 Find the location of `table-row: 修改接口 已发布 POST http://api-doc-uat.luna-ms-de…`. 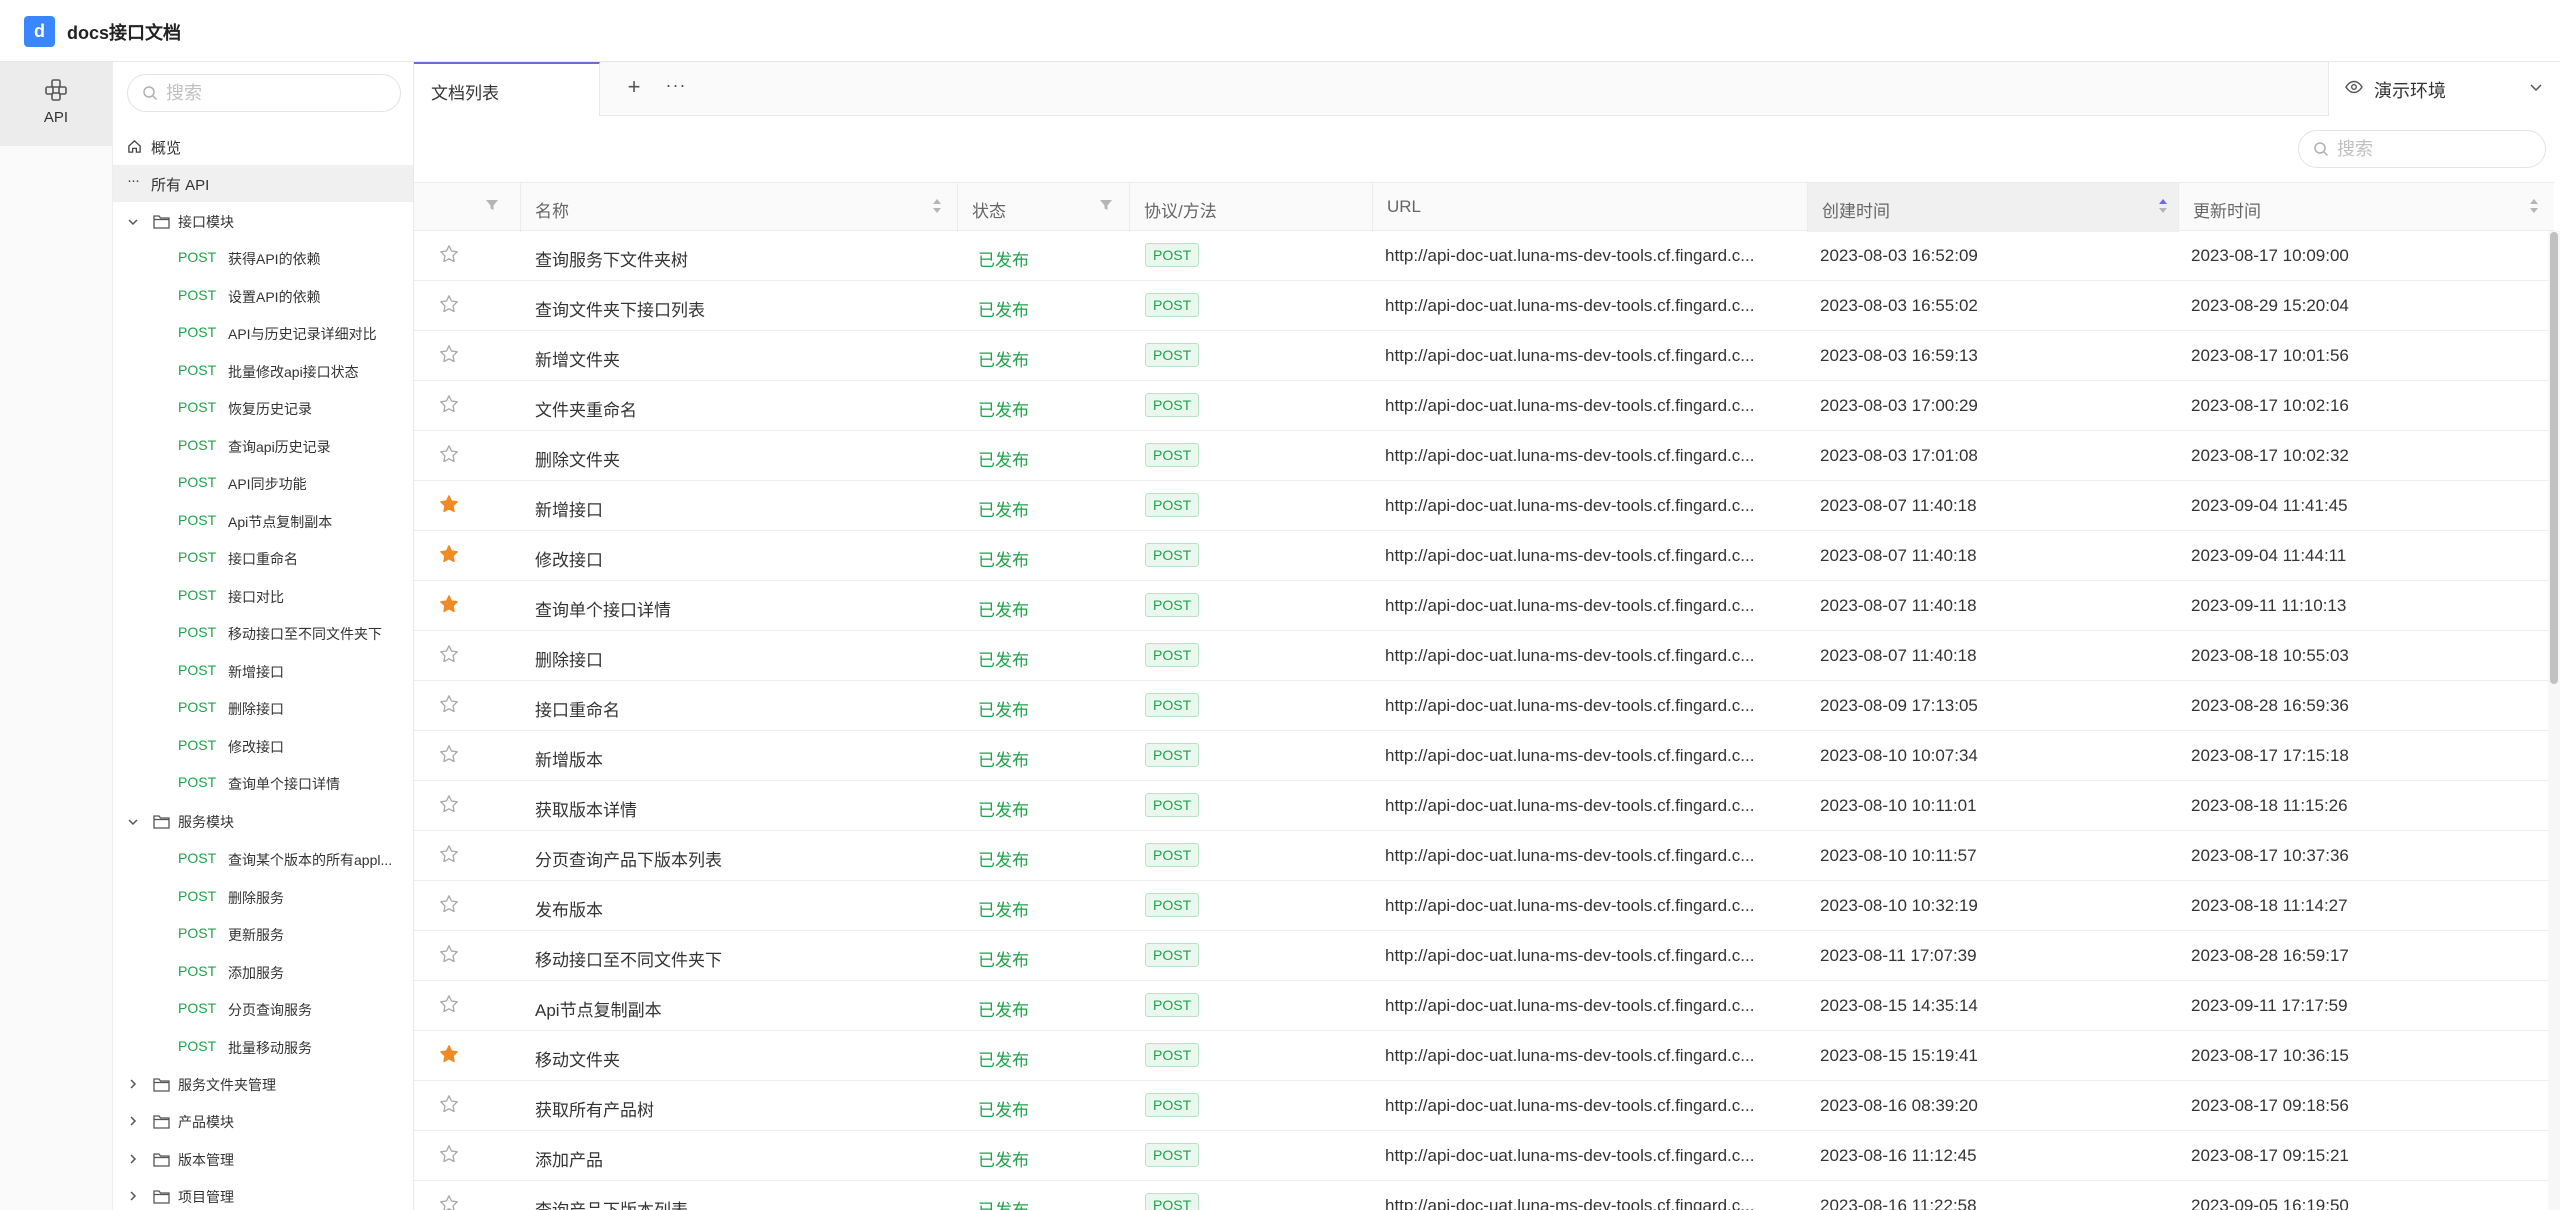

table-row: 修改接口 已发布 POST http://api-doc-uat.luna-ms-de… is located at coordinates (1484, 556).